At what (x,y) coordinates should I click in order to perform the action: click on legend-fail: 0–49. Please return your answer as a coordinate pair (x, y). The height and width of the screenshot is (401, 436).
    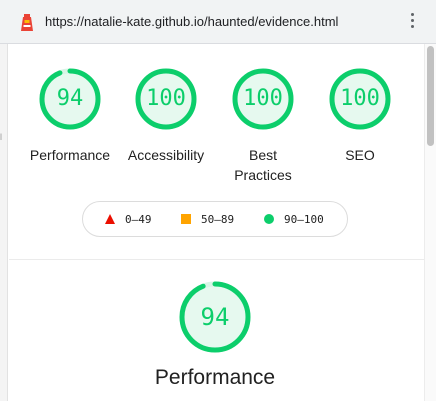
    Looking at the image, I should click on (128, 219).